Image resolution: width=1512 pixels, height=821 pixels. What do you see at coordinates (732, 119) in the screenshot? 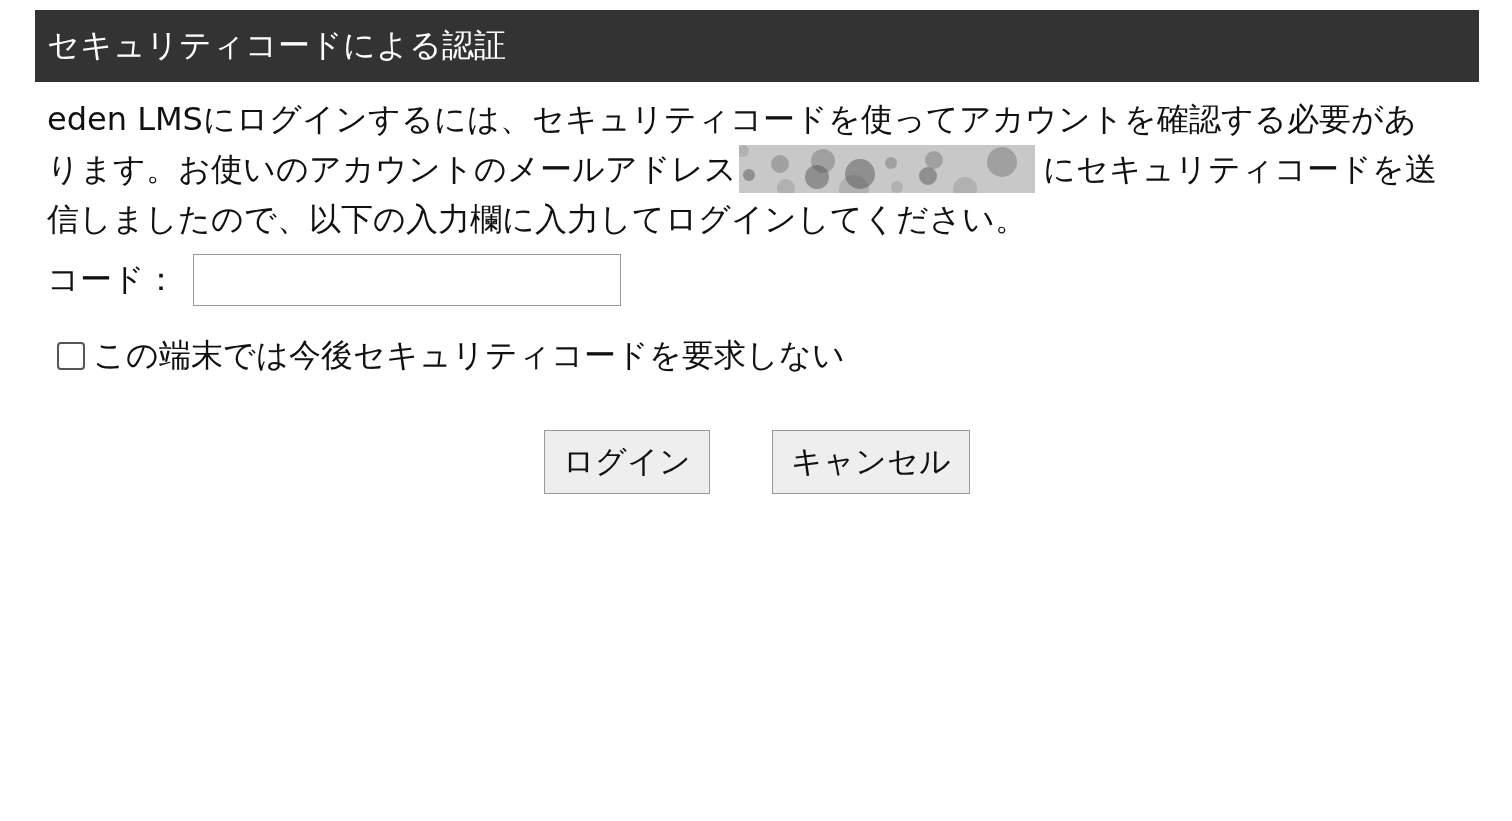
I see `message-text: eden LMSにログインするには、セキュリティコードを使ってアカウントを確認する必要があ` at bounding box center [732, 119].